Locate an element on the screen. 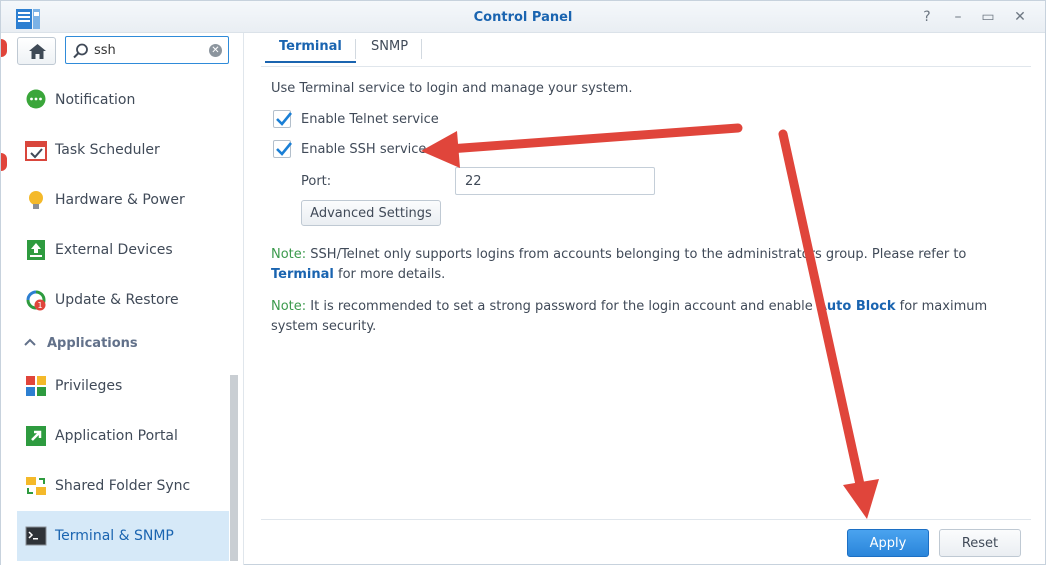 The width and height of the screenshot is (1046, 565). sidebar-item-label: Update & Restore is located at coordinates (117, 300).